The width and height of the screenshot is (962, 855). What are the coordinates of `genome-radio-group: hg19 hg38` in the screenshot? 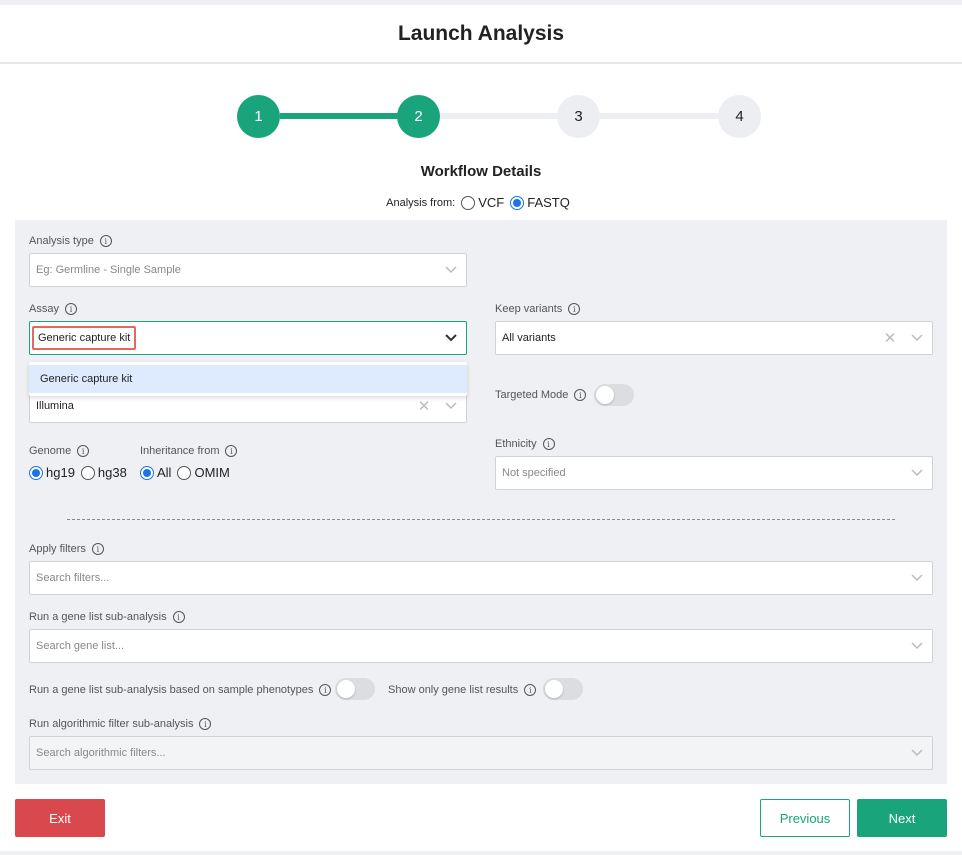 It's located at (81, 472).